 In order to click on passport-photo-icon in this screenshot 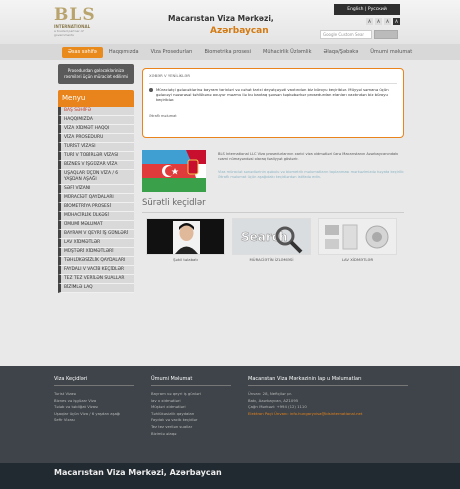, I will do `click(185, 236)`.